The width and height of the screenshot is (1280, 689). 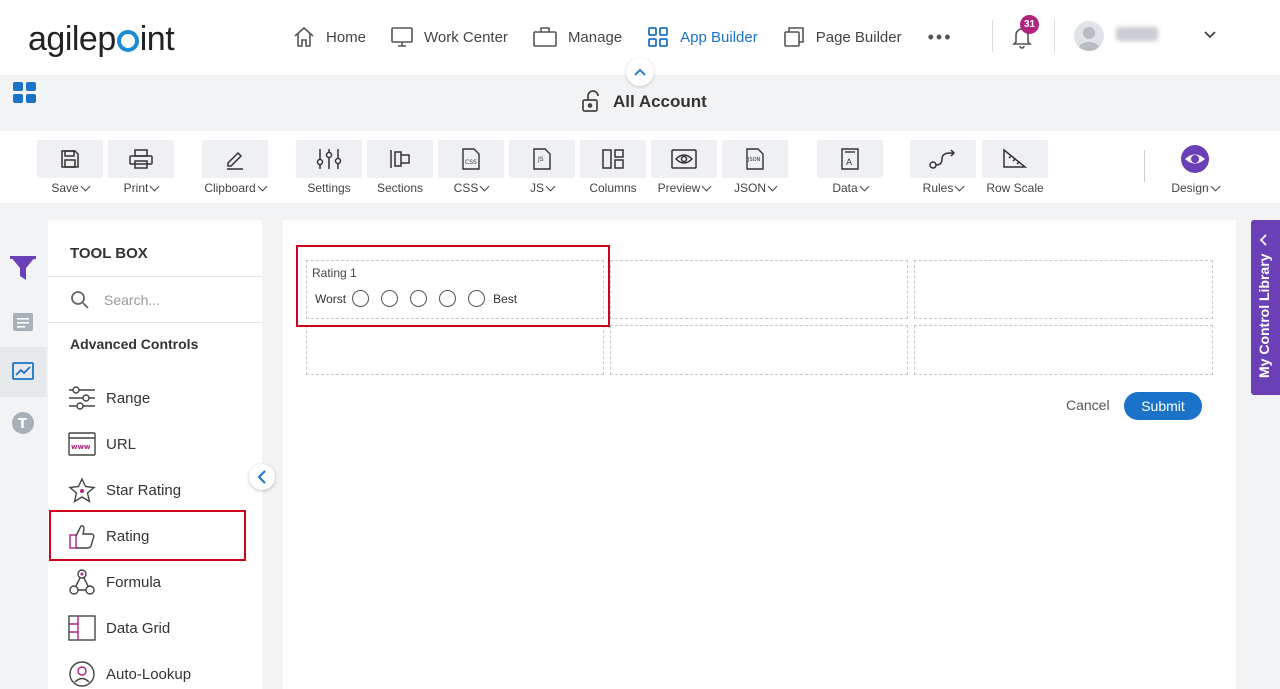 What do you see at coordinates (402, 37) in the screenshot?
I see `monitor-icon` at bounding box center [402, 37].